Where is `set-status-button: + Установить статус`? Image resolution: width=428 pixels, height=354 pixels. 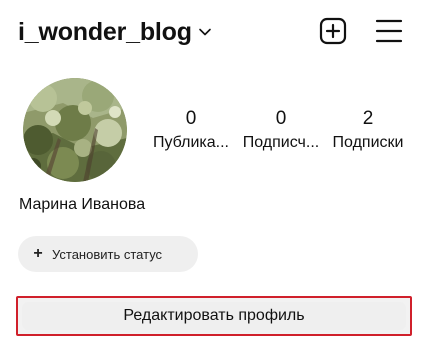
set-status-button: + Установить статус is located at coordinates (108, 254).